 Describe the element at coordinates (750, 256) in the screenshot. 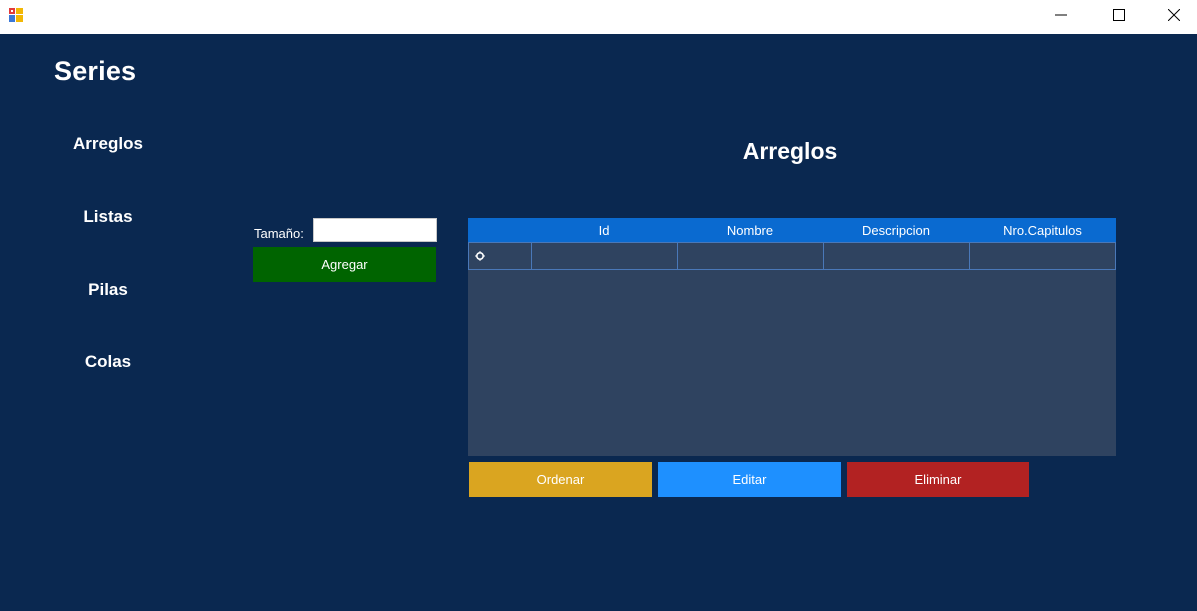

I see `cell-nombre` at that location.